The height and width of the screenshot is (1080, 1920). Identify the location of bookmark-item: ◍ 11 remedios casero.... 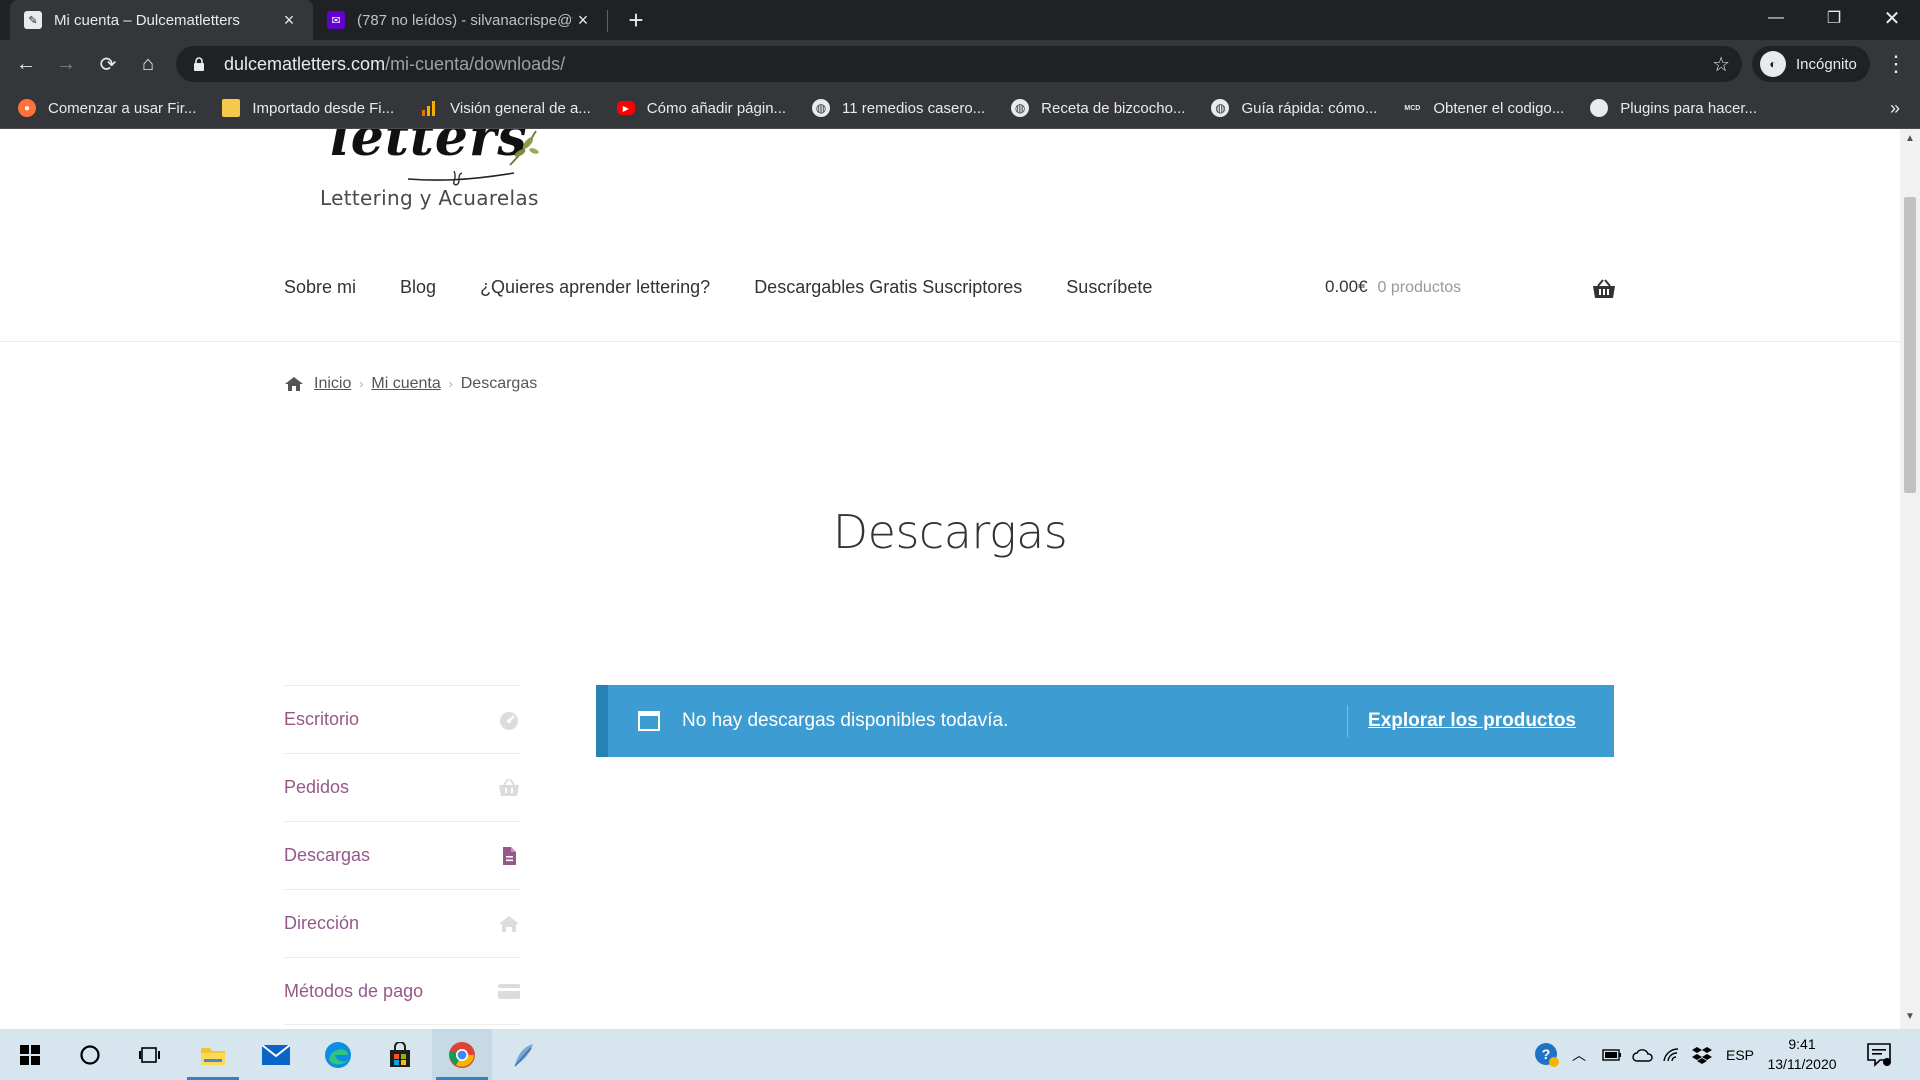
(898, 108).